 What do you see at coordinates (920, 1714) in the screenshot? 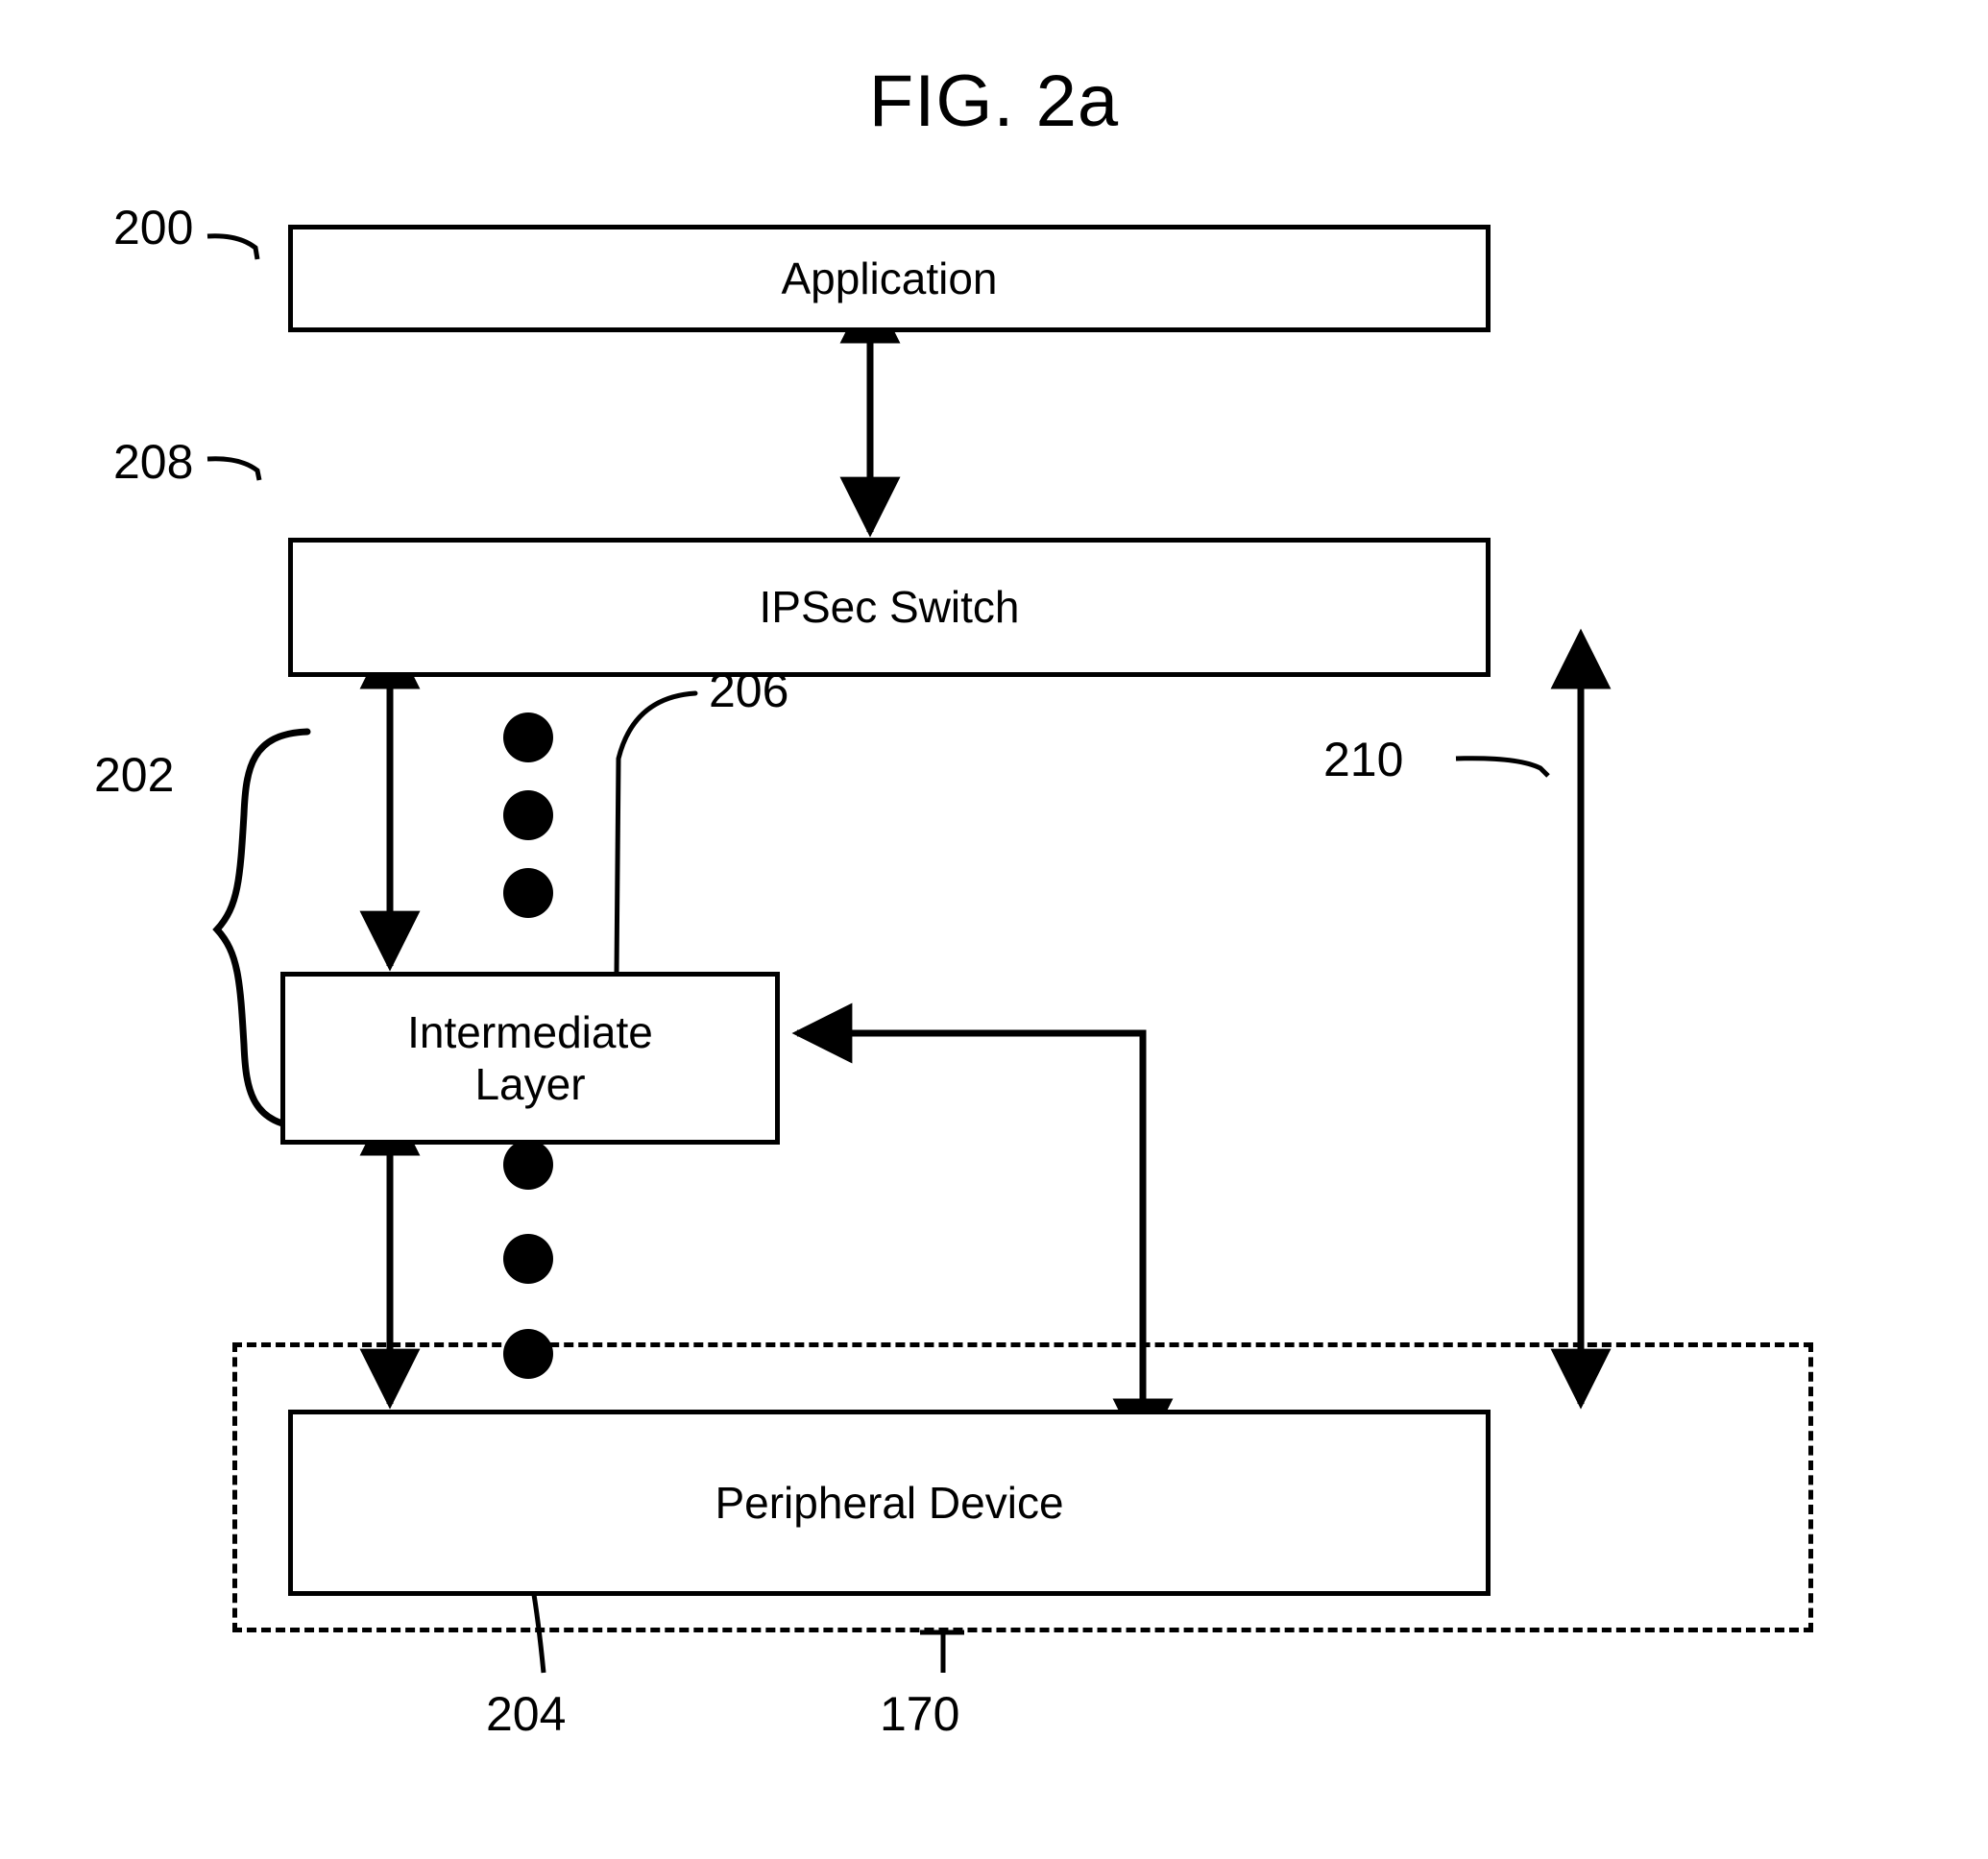
I see `reference-numeral-170: 170` at bounding box center [920, 1714].